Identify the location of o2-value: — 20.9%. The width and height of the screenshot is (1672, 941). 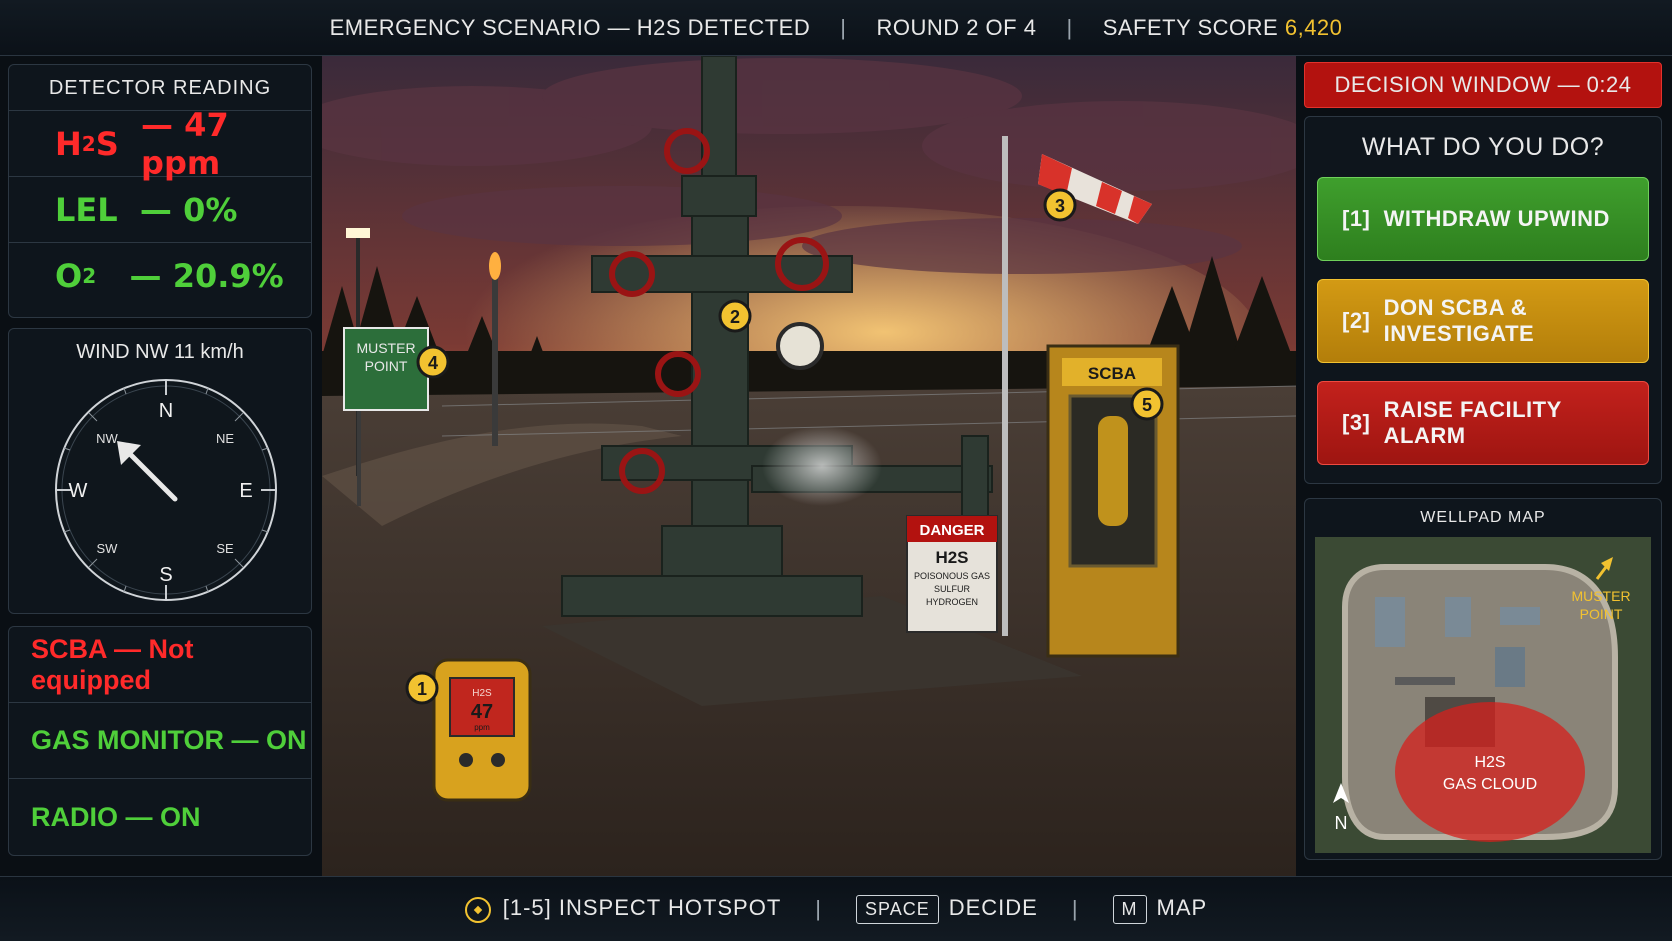
(206, 276).